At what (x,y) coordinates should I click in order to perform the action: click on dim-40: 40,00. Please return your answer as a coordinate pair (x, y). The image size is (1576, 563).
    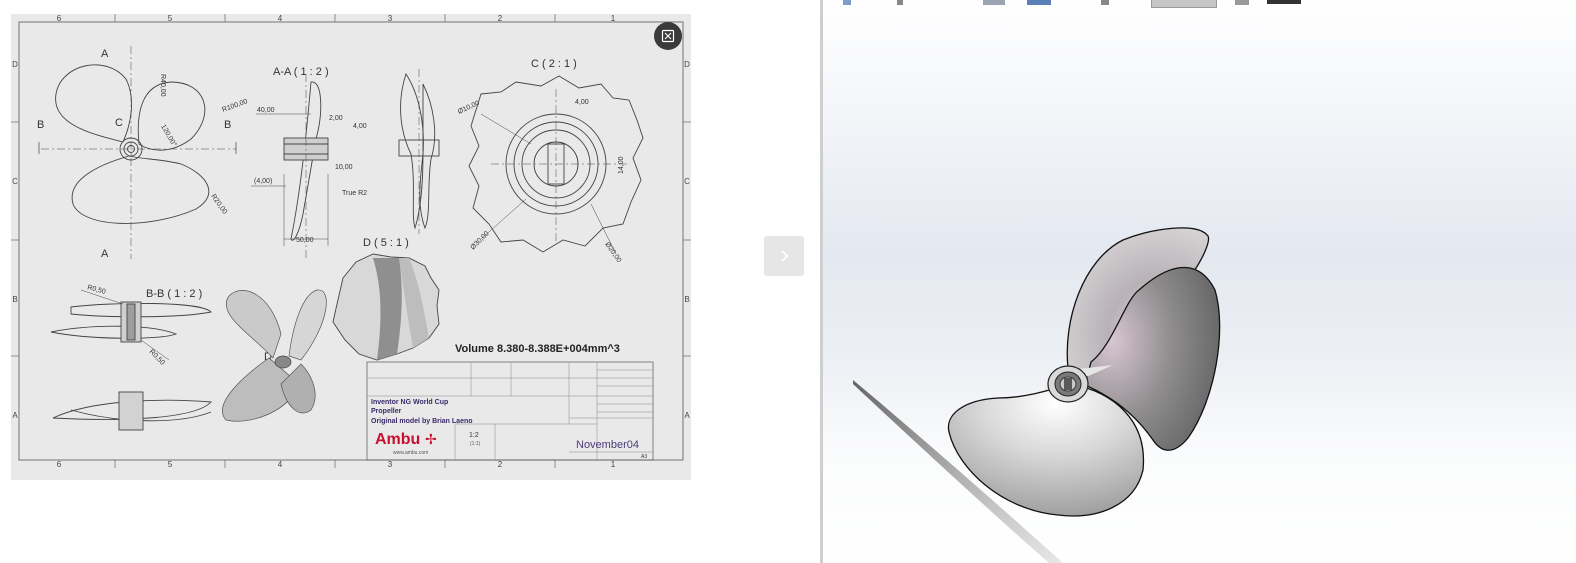
    Looking at the image, I should click on (266, 110).